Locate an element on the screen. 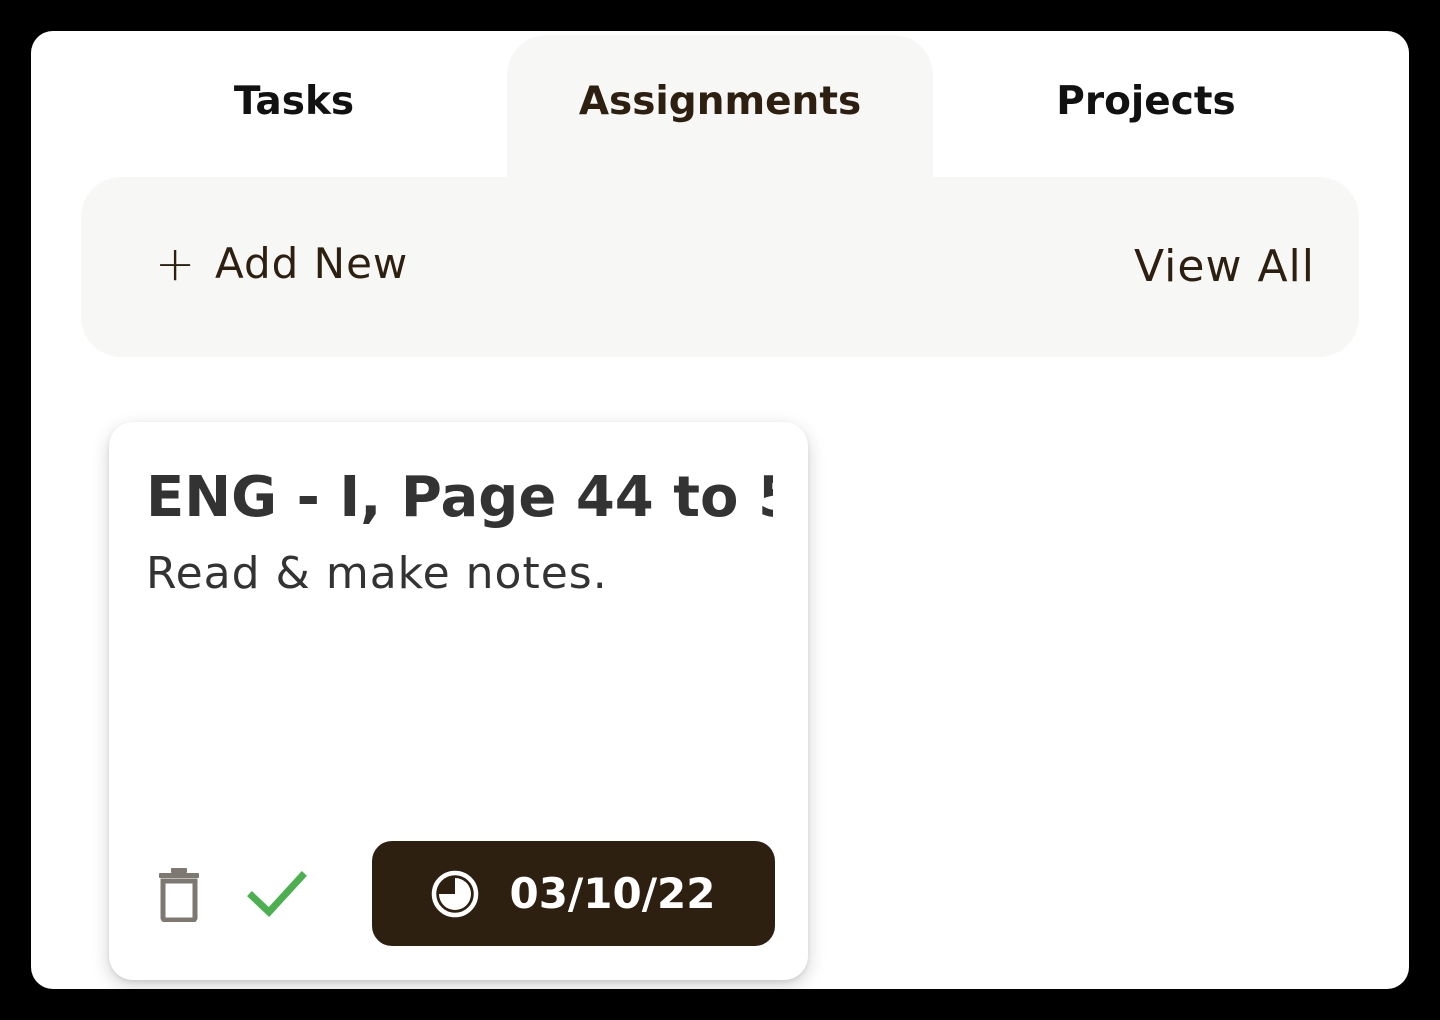 The width and height of the screenshot is (1440, 1020). tab-assignments: Assignments is located at coordinates (720, 106).